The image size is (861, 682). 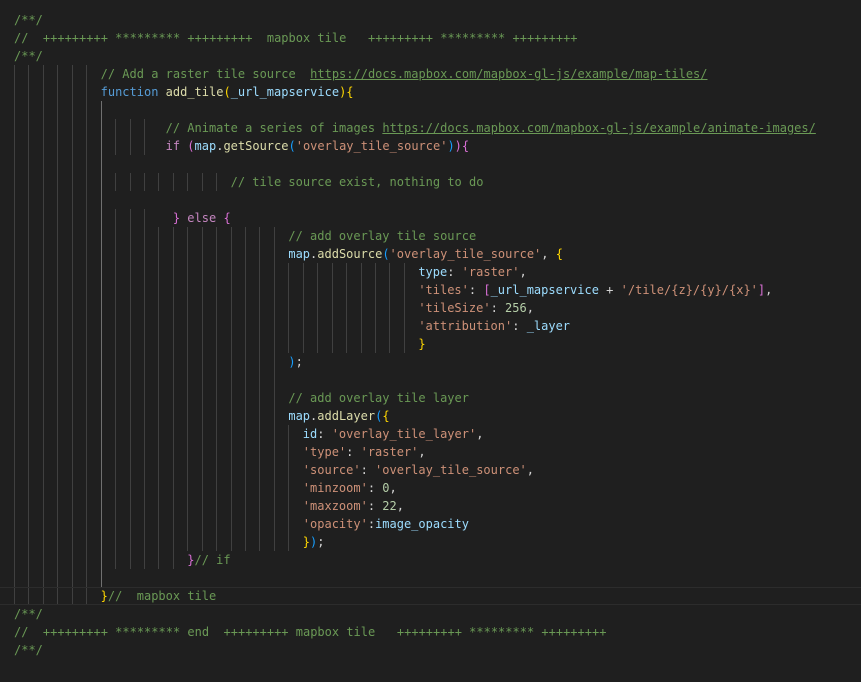 I want to click on code-line: 'attribution': _layer, so click(x=437, y=326).